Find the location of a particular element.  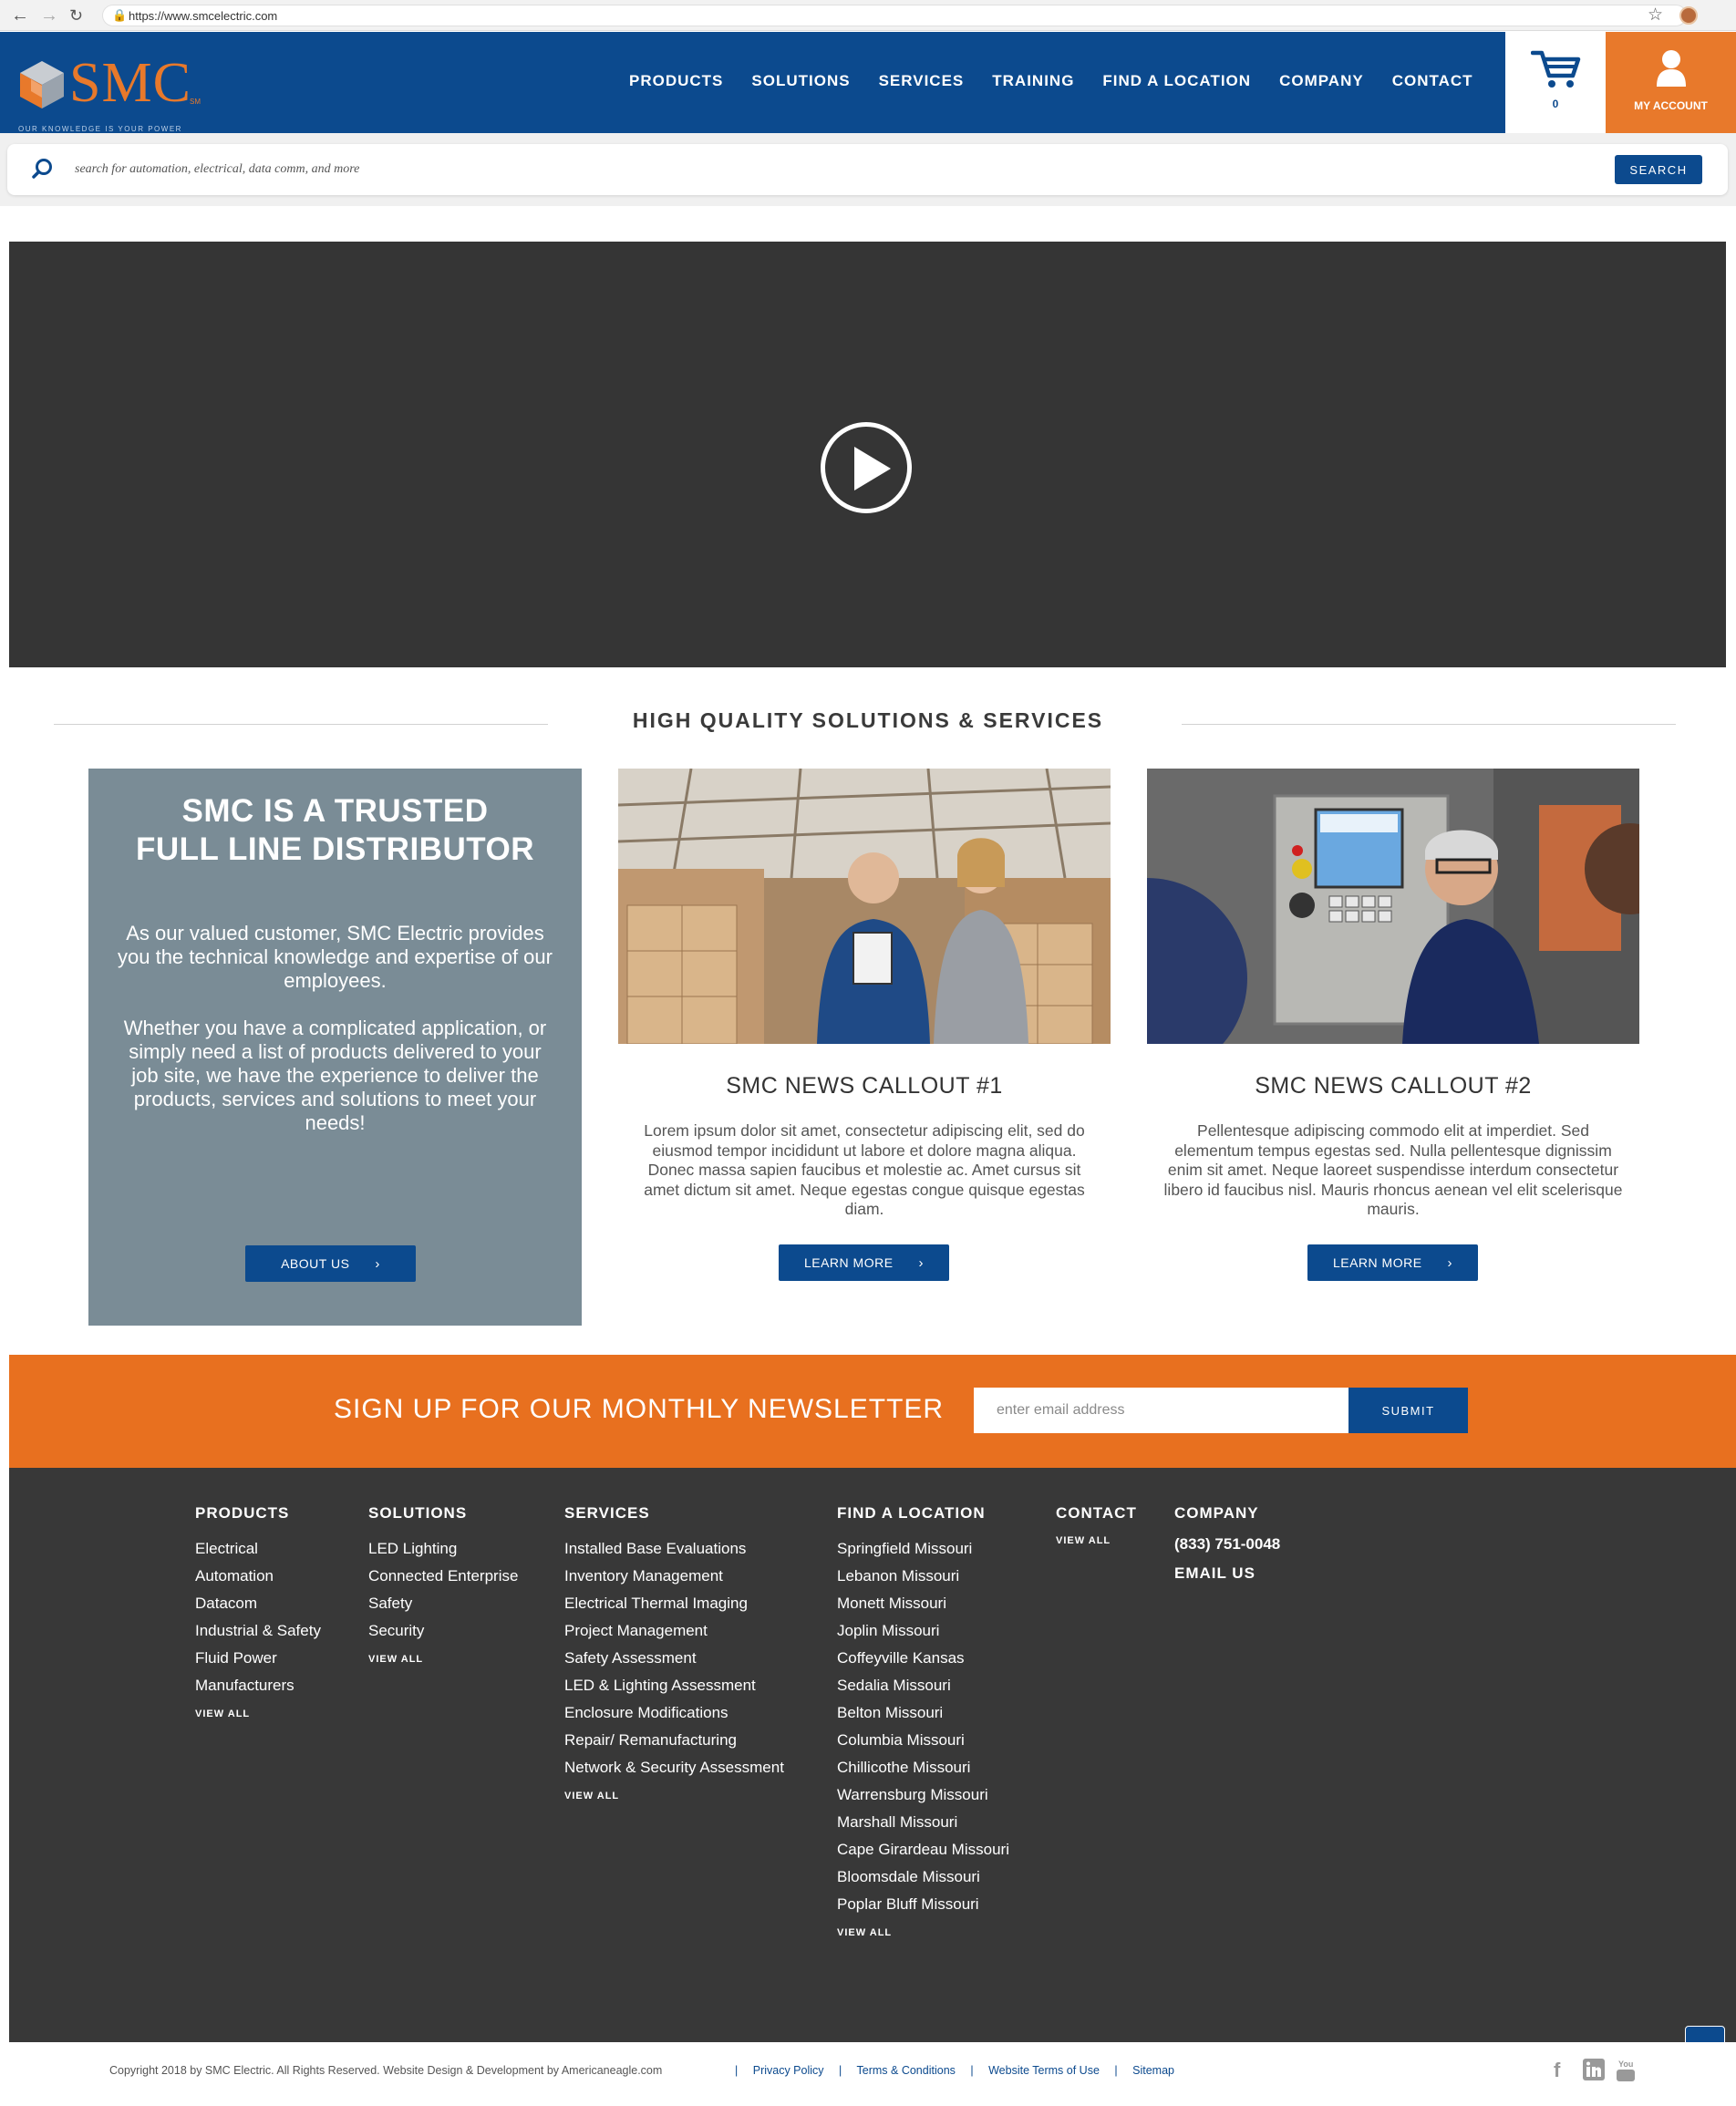

footer-link: Belton Missouri is located at coordinates (923, 1713).